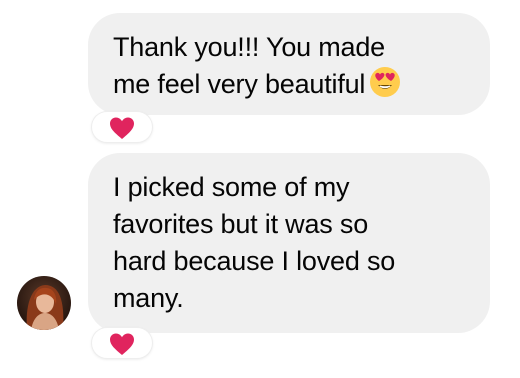 This screenshot has height=378, width=520. I want to click on message-text-line: favorites but it was so, so click(241, 224).